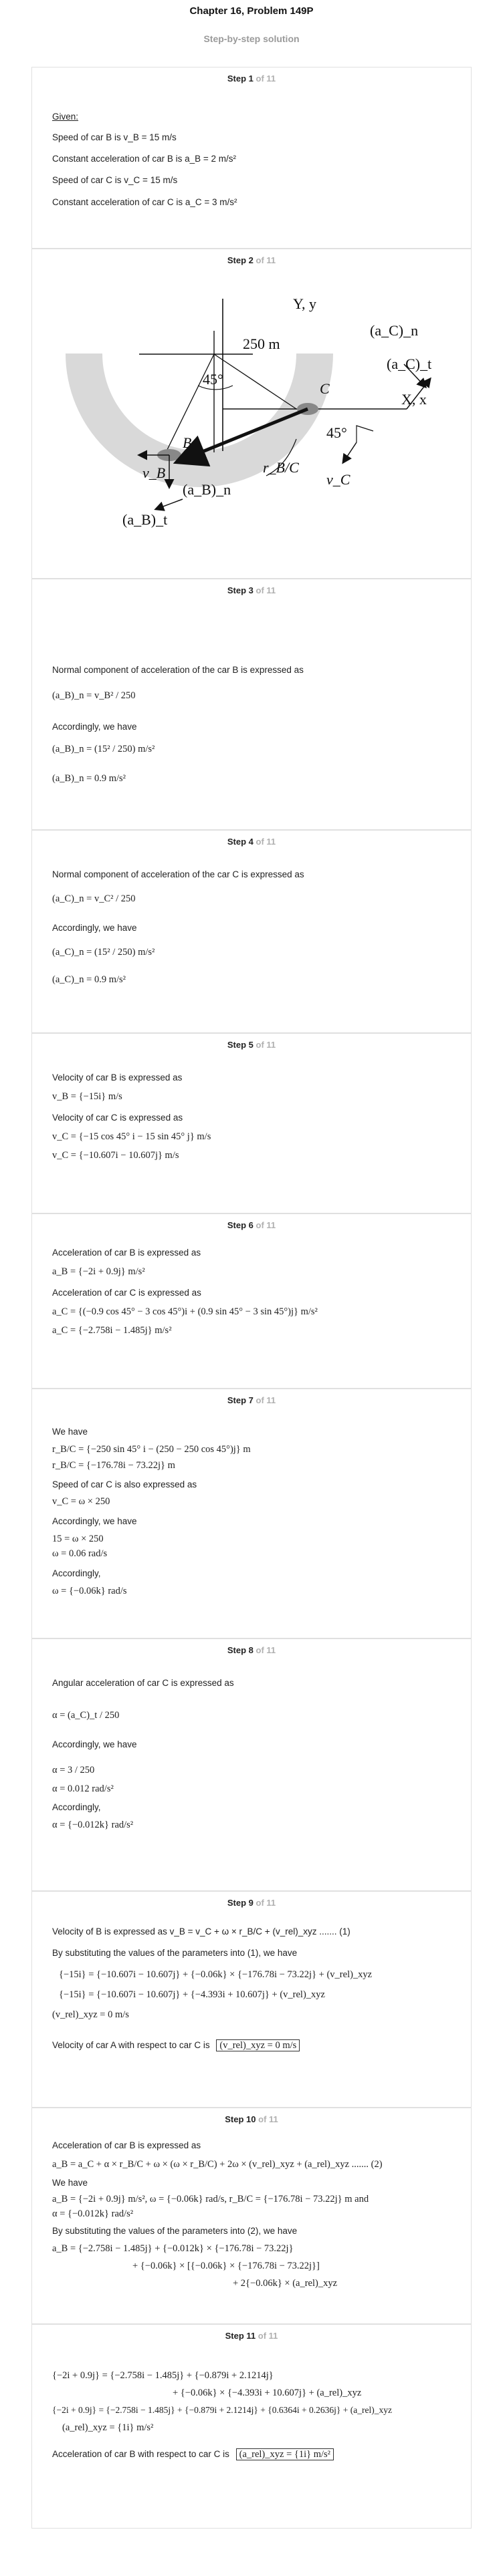 Image resolution: width=503 pixels, height=2576 pixels. Describe the element at coordinates (115, 137) in the screenshot. I see `given-line-1: Speed of car B is v_B = 15 m/s` at that location.